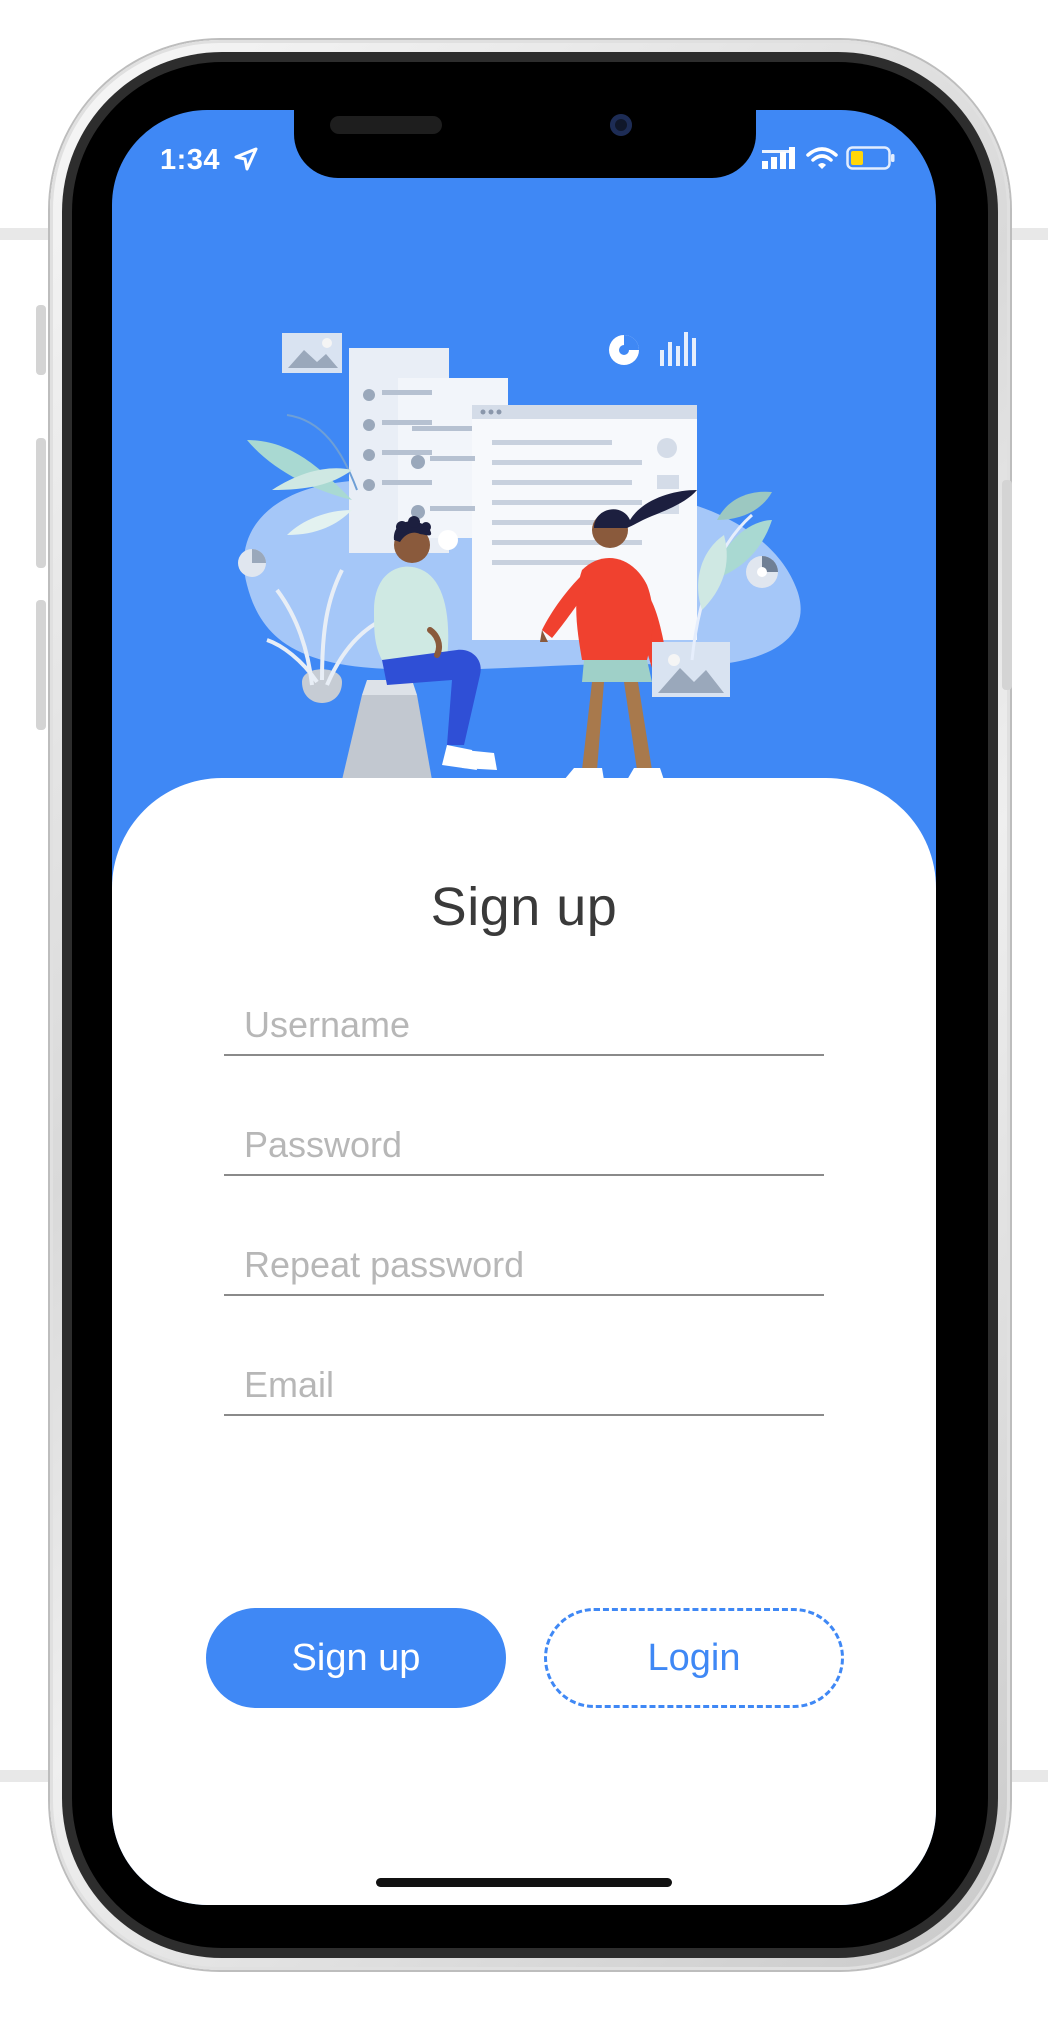  Describe the element at coordinates (524, 1386) in the screenshot. I see `email-input` at that location.